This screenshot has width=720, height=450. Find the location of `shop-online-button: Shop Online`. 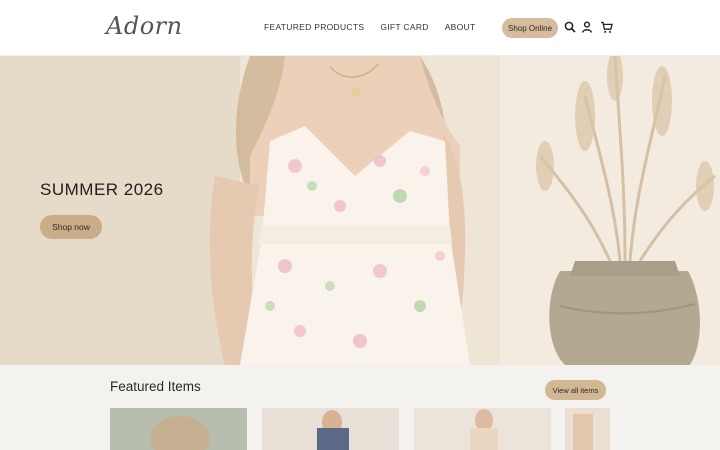

shop-online-button: Shop Online is located at coordinates (530, 28).